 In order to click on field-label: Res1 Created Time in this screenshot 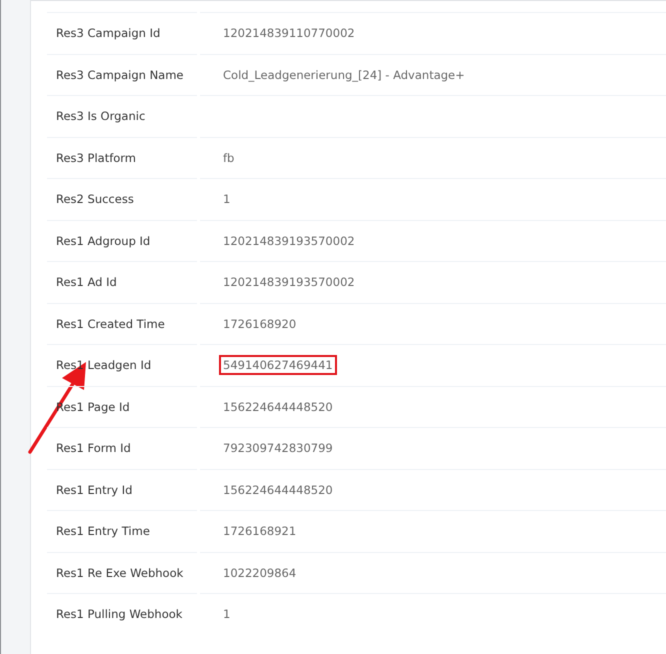, I will do `click(110, 323)`.